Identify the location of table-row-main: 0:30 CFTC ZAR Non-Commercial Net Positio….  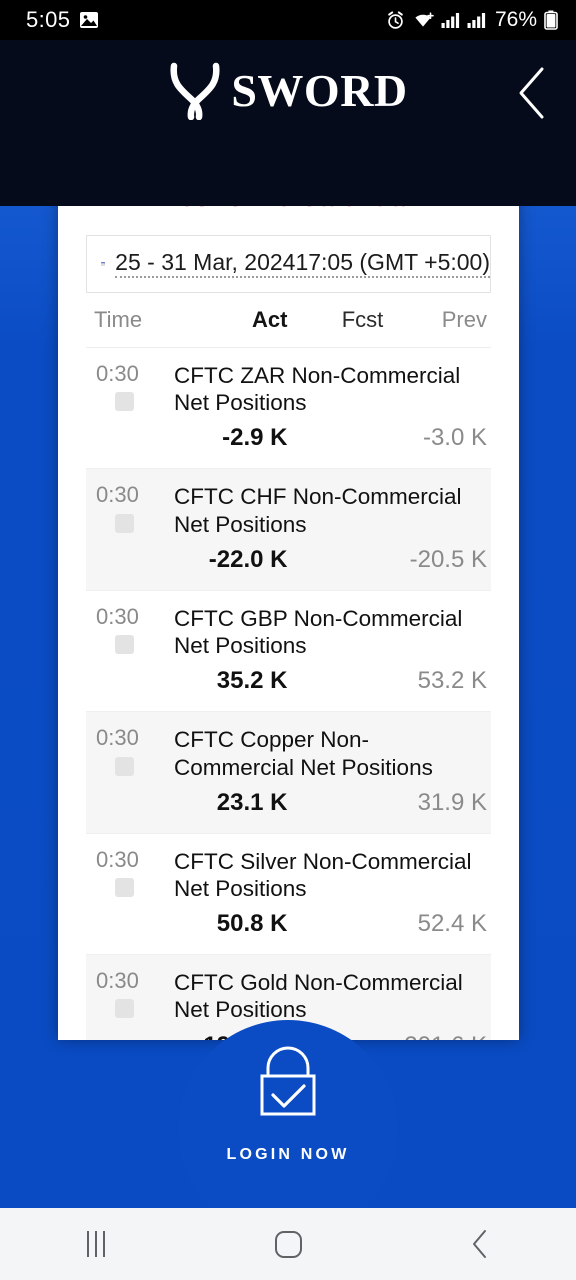
(288, 388).